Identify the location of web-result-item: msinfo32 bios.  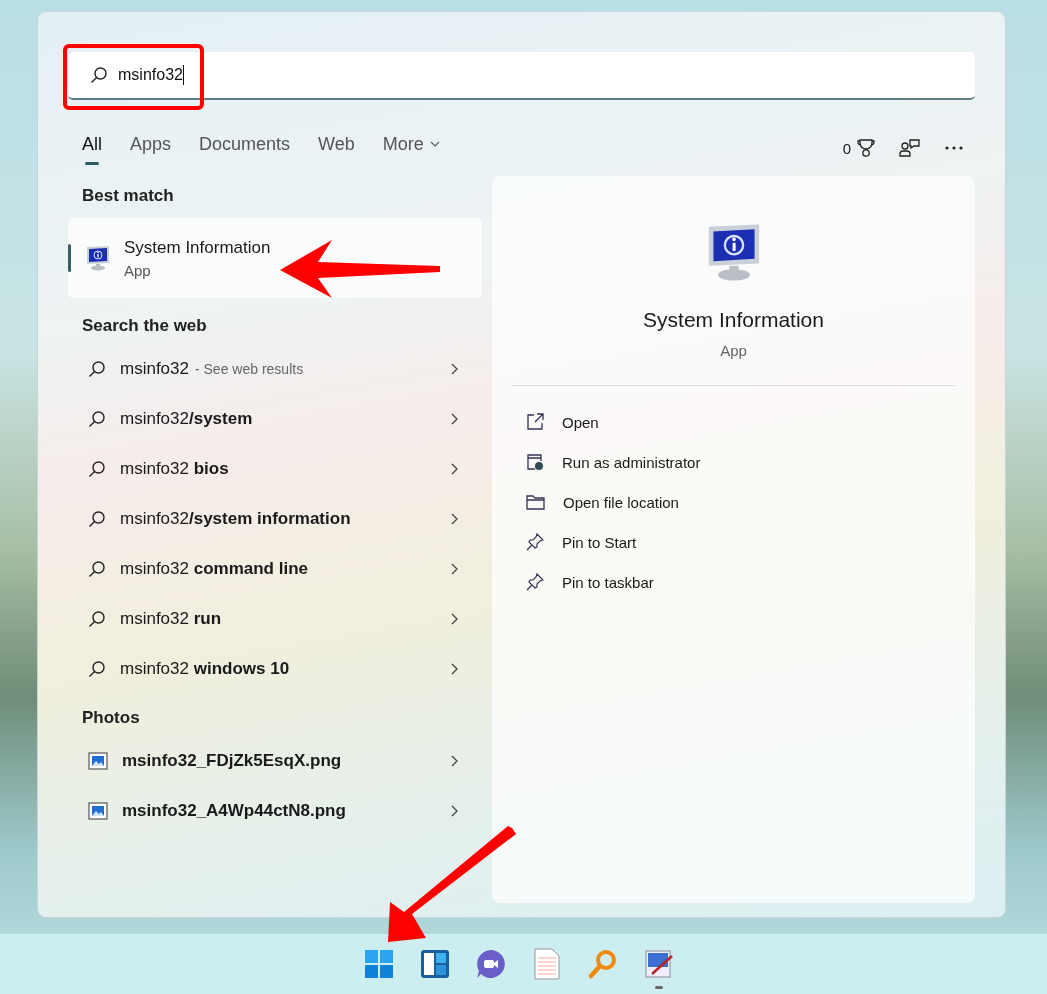
(275, 469).